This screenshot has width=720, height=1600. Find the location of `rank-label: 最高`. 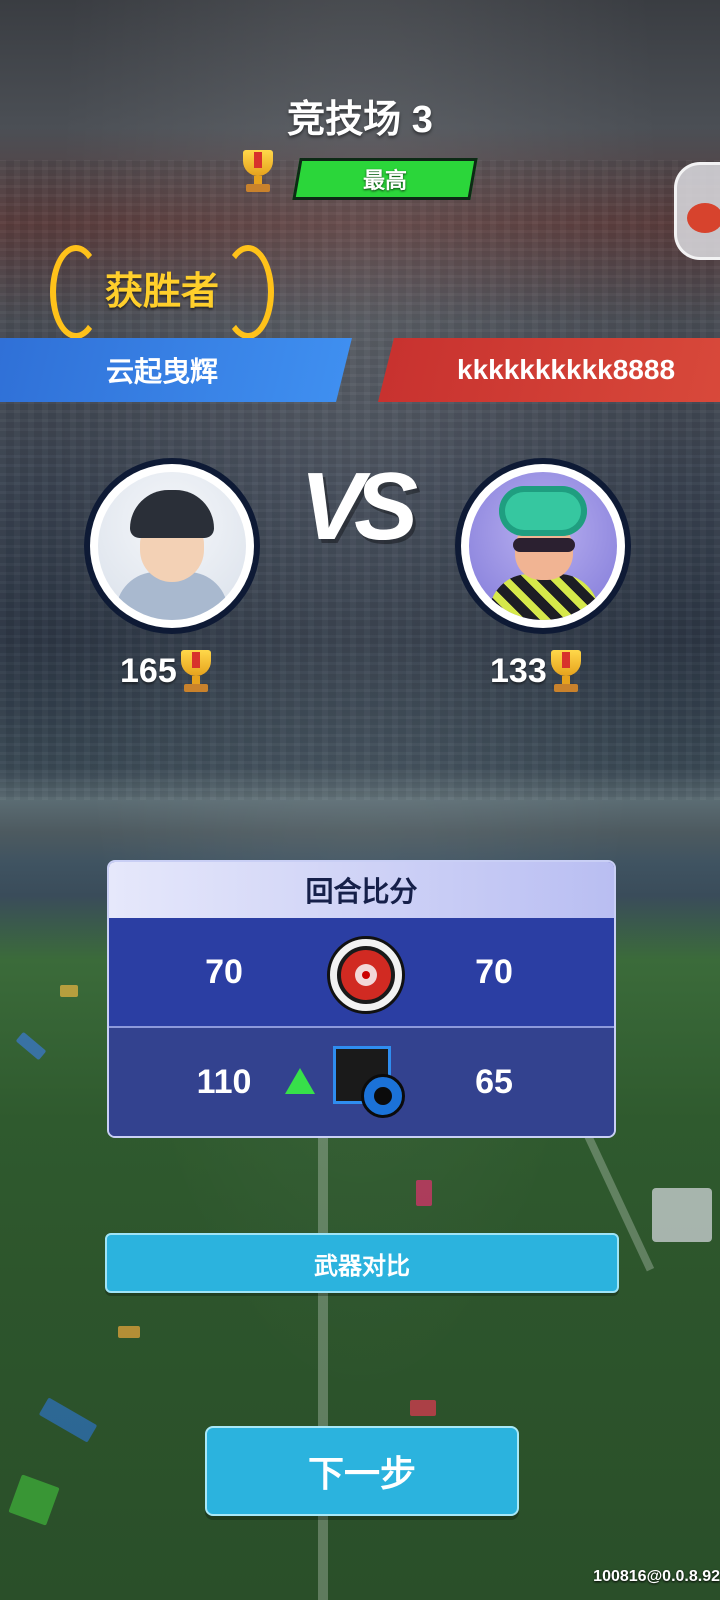

rank-label: 最高 is located at coordinates (384, 180).